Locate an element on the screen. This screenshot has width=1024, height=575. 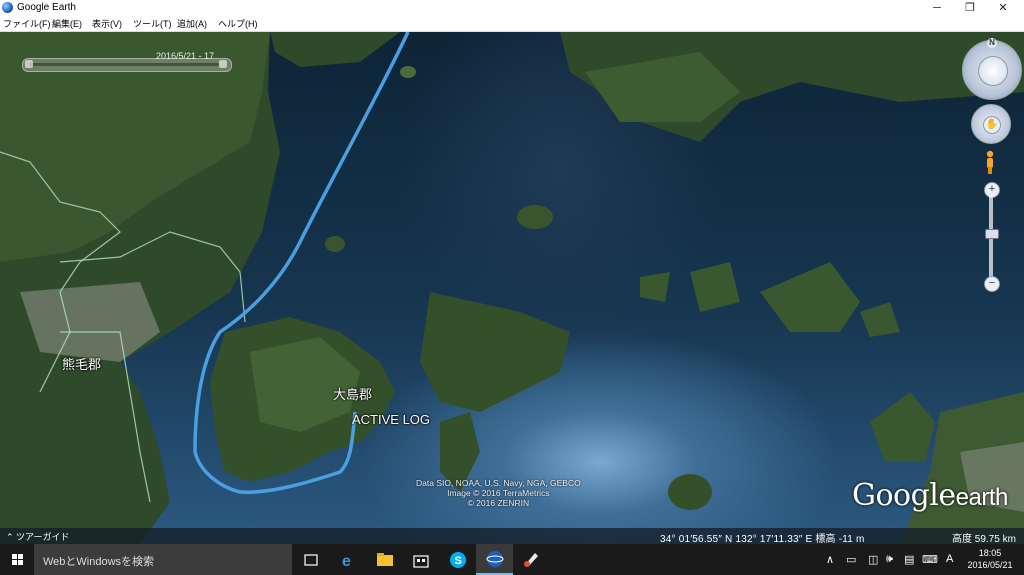
taskbar-search: WebとWindowsを検索 is located at coordinates (163, 559).